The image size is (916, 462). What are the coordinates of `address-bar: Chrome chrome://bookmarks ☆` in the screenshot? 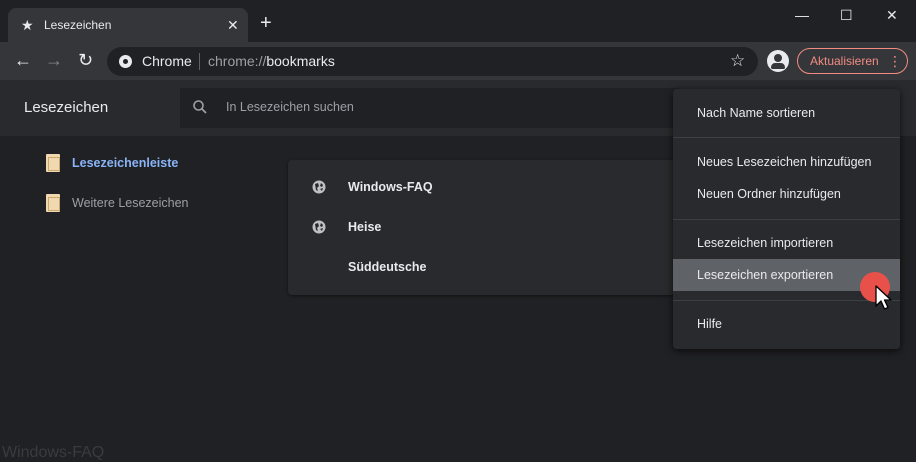 It's located at (432, 61).